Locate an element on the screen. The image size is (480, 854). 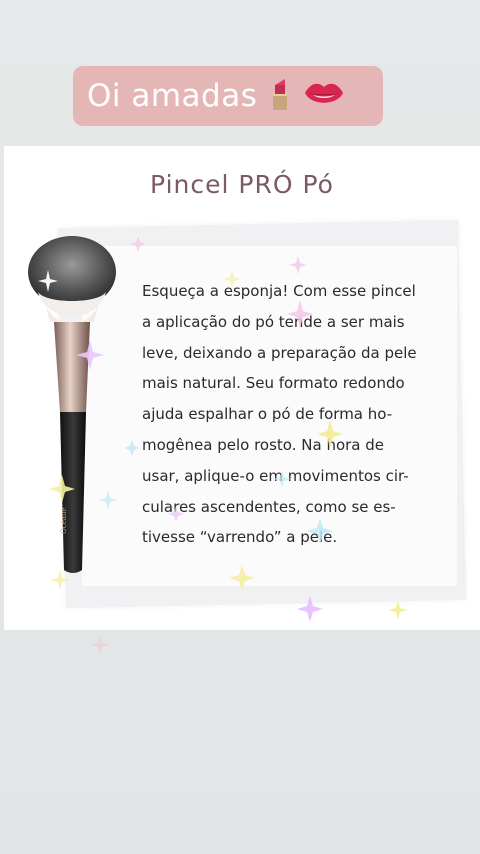
body-line: ajuda espalhar o pó de forma ho- is located at coordinates (267, 414).